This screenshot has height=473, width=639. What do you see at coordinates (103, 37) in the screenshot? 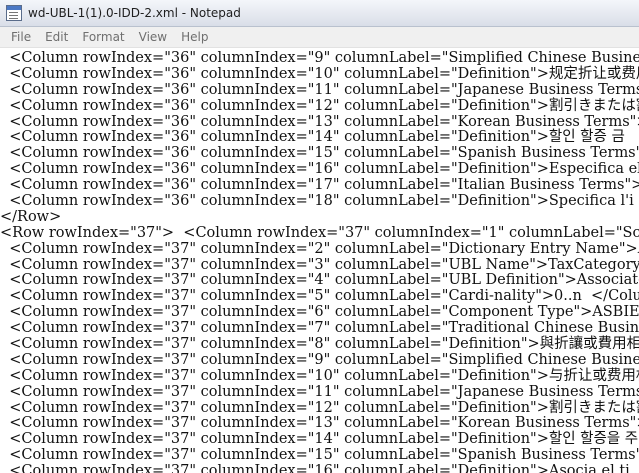
I see `menu-format: Format` at bounding box center [103, 37].